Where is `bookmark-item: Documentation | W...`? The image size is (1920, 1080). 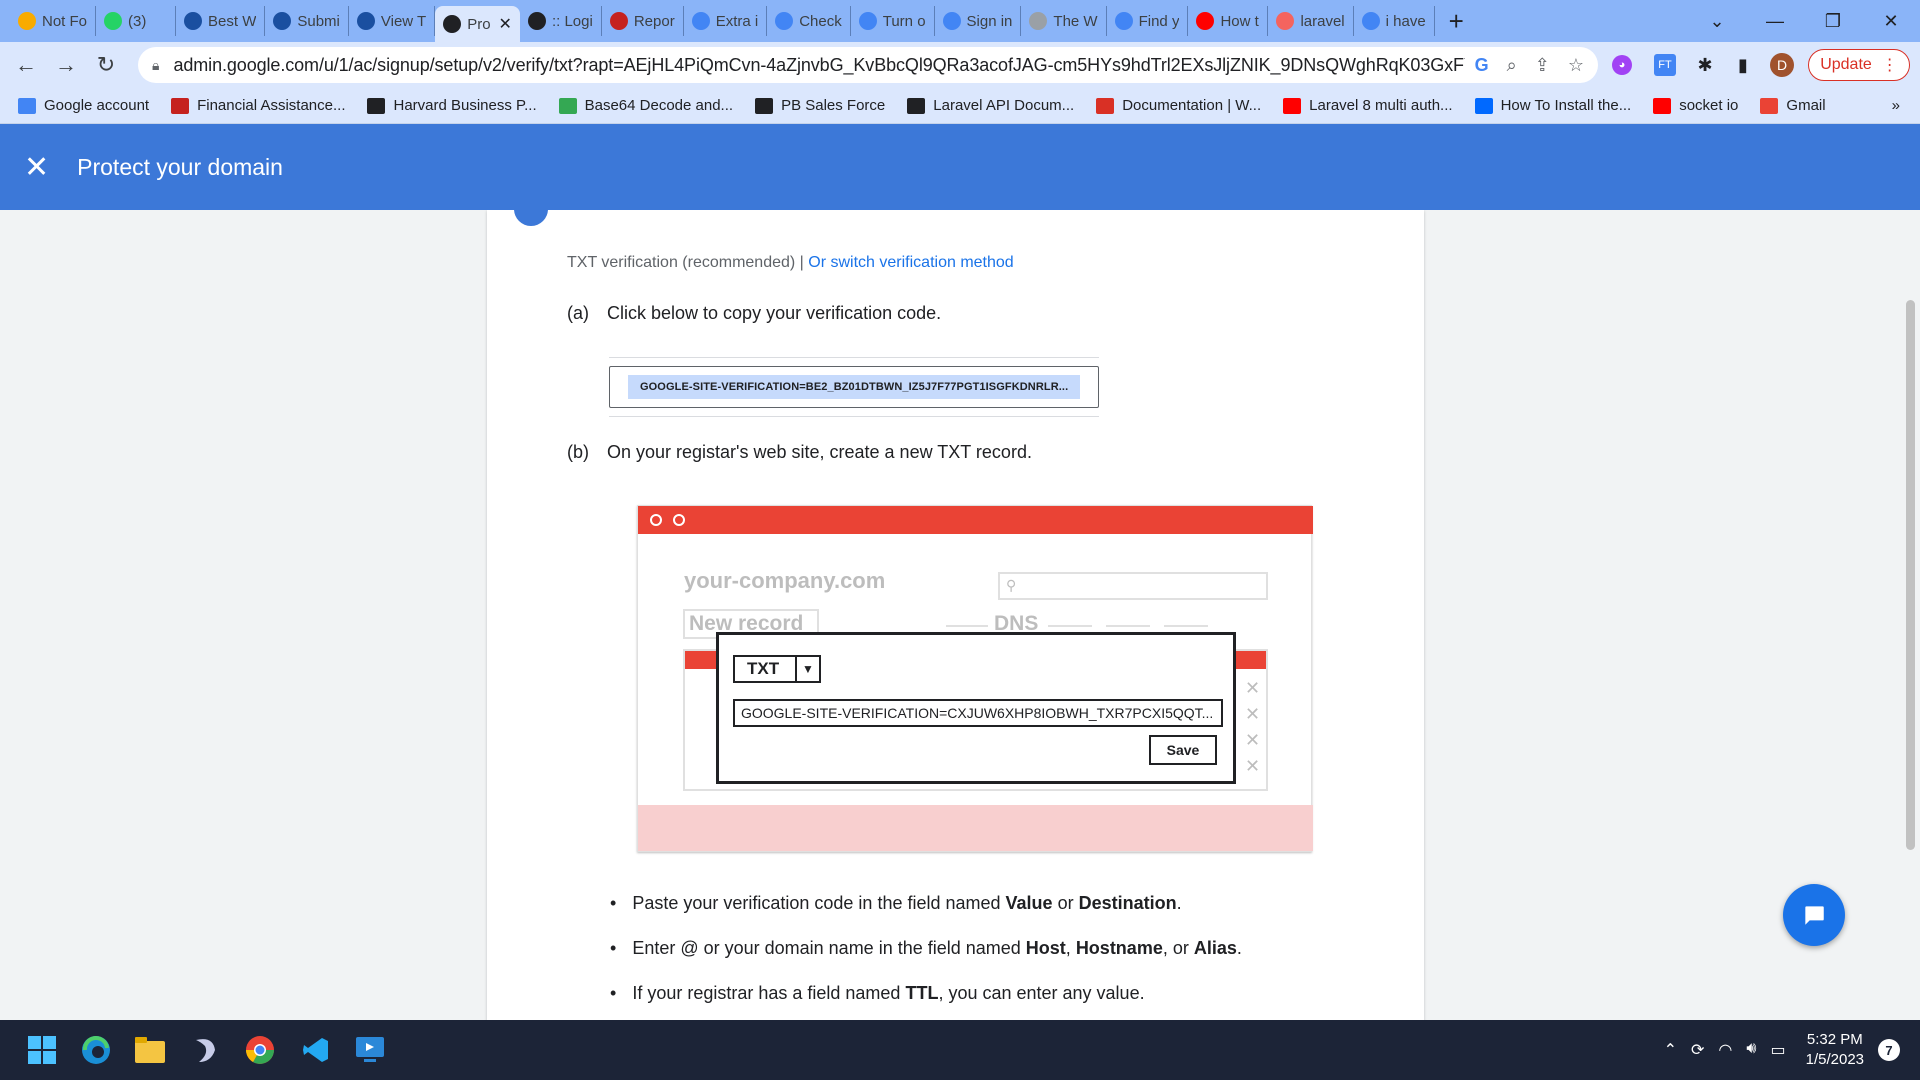
bookmark-item: Documentation | W... is located at coordinates (1178, 105).